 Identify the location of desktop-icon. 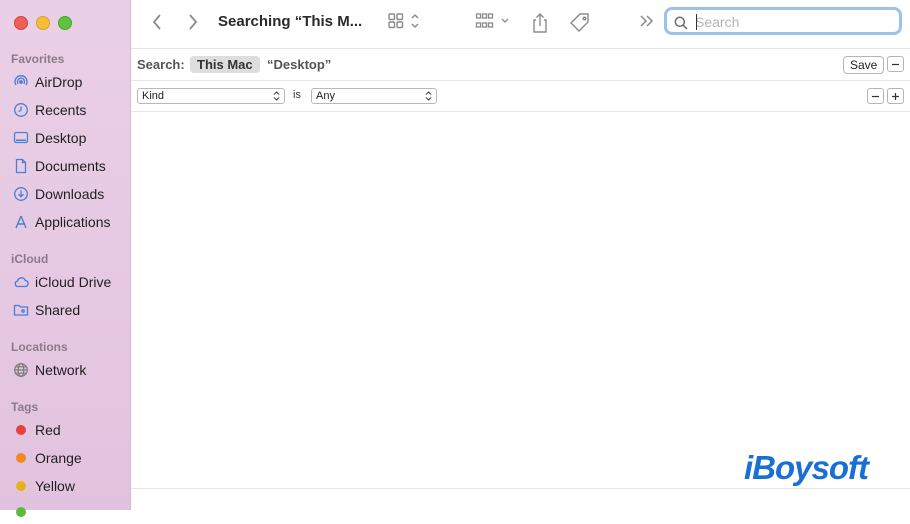
(20, 138).